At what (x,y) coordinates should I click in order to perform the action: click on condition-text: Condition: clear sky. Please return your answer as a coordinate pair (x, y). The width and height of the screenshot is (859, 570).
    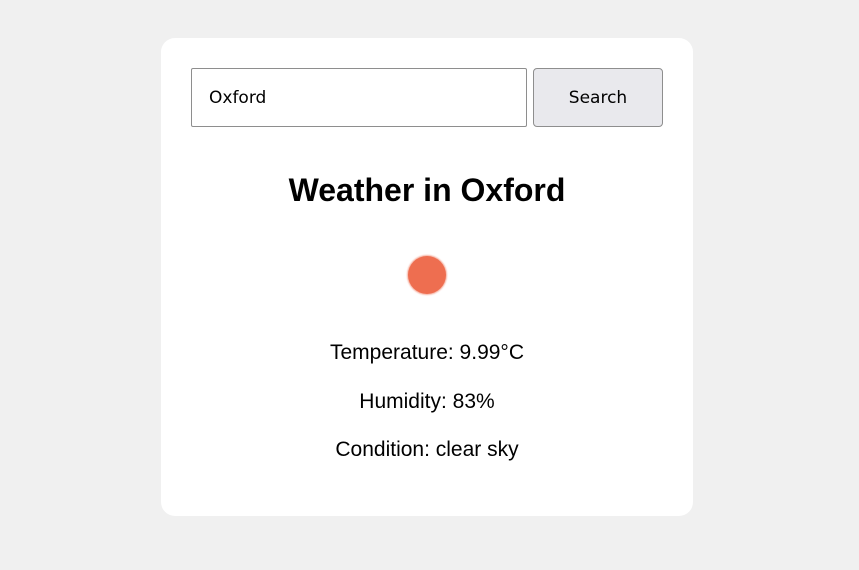
    Looking at the image, I should click on (427, 449).